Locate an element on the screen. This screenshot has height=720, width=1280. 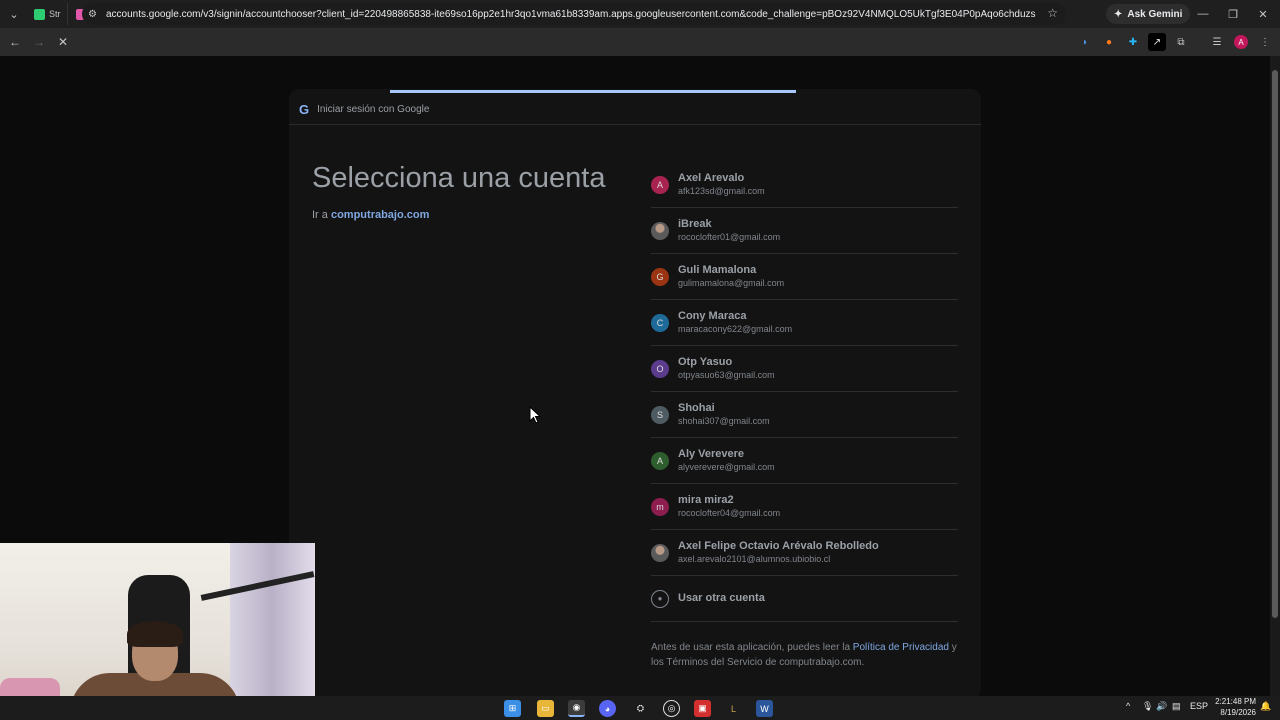
scrollbar is located at coordinates (1275, 376).